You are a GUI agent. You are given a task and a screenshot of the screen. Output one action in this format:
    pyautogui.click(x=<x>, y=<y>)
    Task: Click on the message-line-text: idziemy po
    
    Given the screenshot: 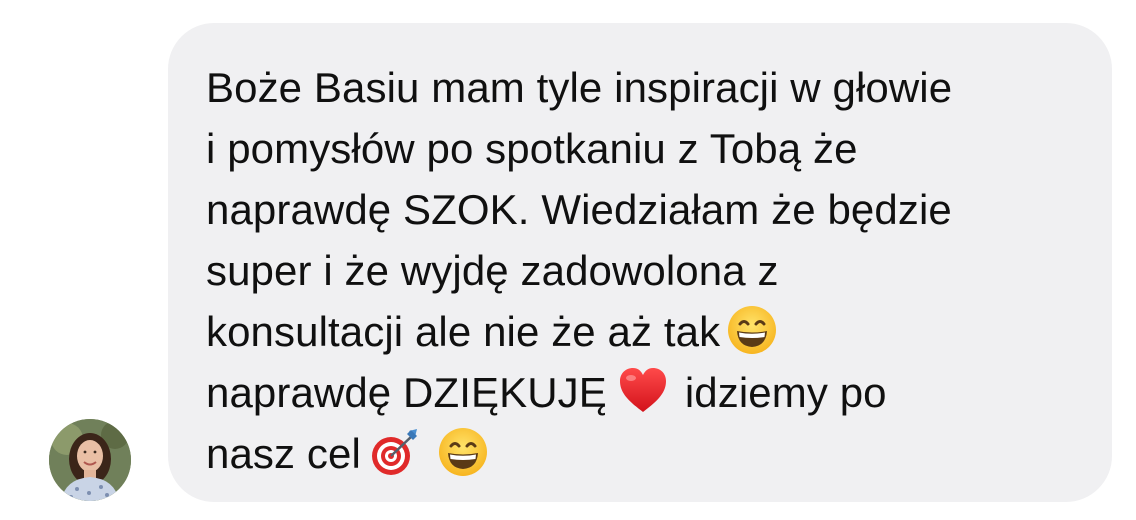 What is the action you would take?
    pyautogui.click(x=785, y=392)
    